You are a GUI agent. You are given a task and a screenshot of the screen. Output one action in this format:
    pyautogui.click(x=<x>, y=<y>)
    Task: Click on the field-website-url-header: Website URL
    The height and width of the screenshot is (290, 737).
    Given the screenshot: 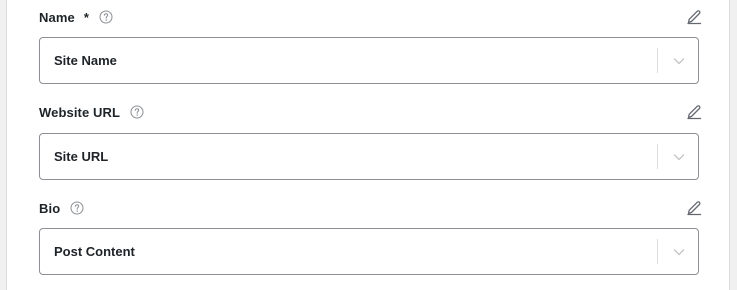 What is the action you would take?
    pyautogui.click(x=370, y=112)
    